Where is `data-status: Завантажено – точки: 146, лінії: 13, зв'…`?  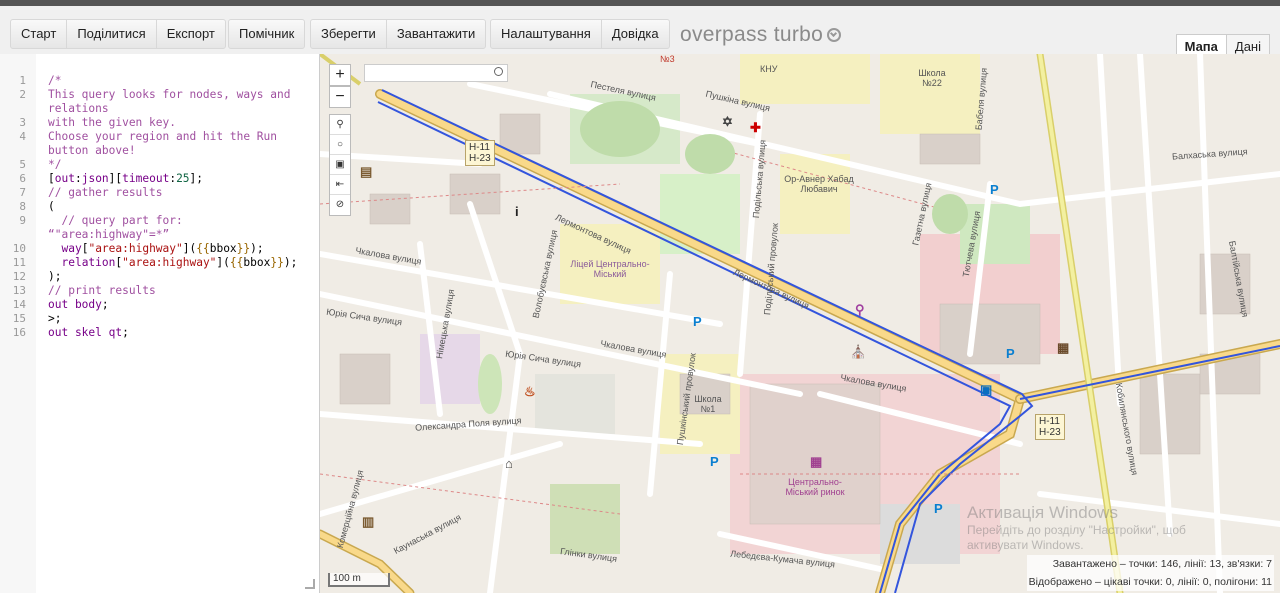
data-status: Завантажено – точки: 146, лінії: 13, зв'… is located at coordinates (1150, 573).